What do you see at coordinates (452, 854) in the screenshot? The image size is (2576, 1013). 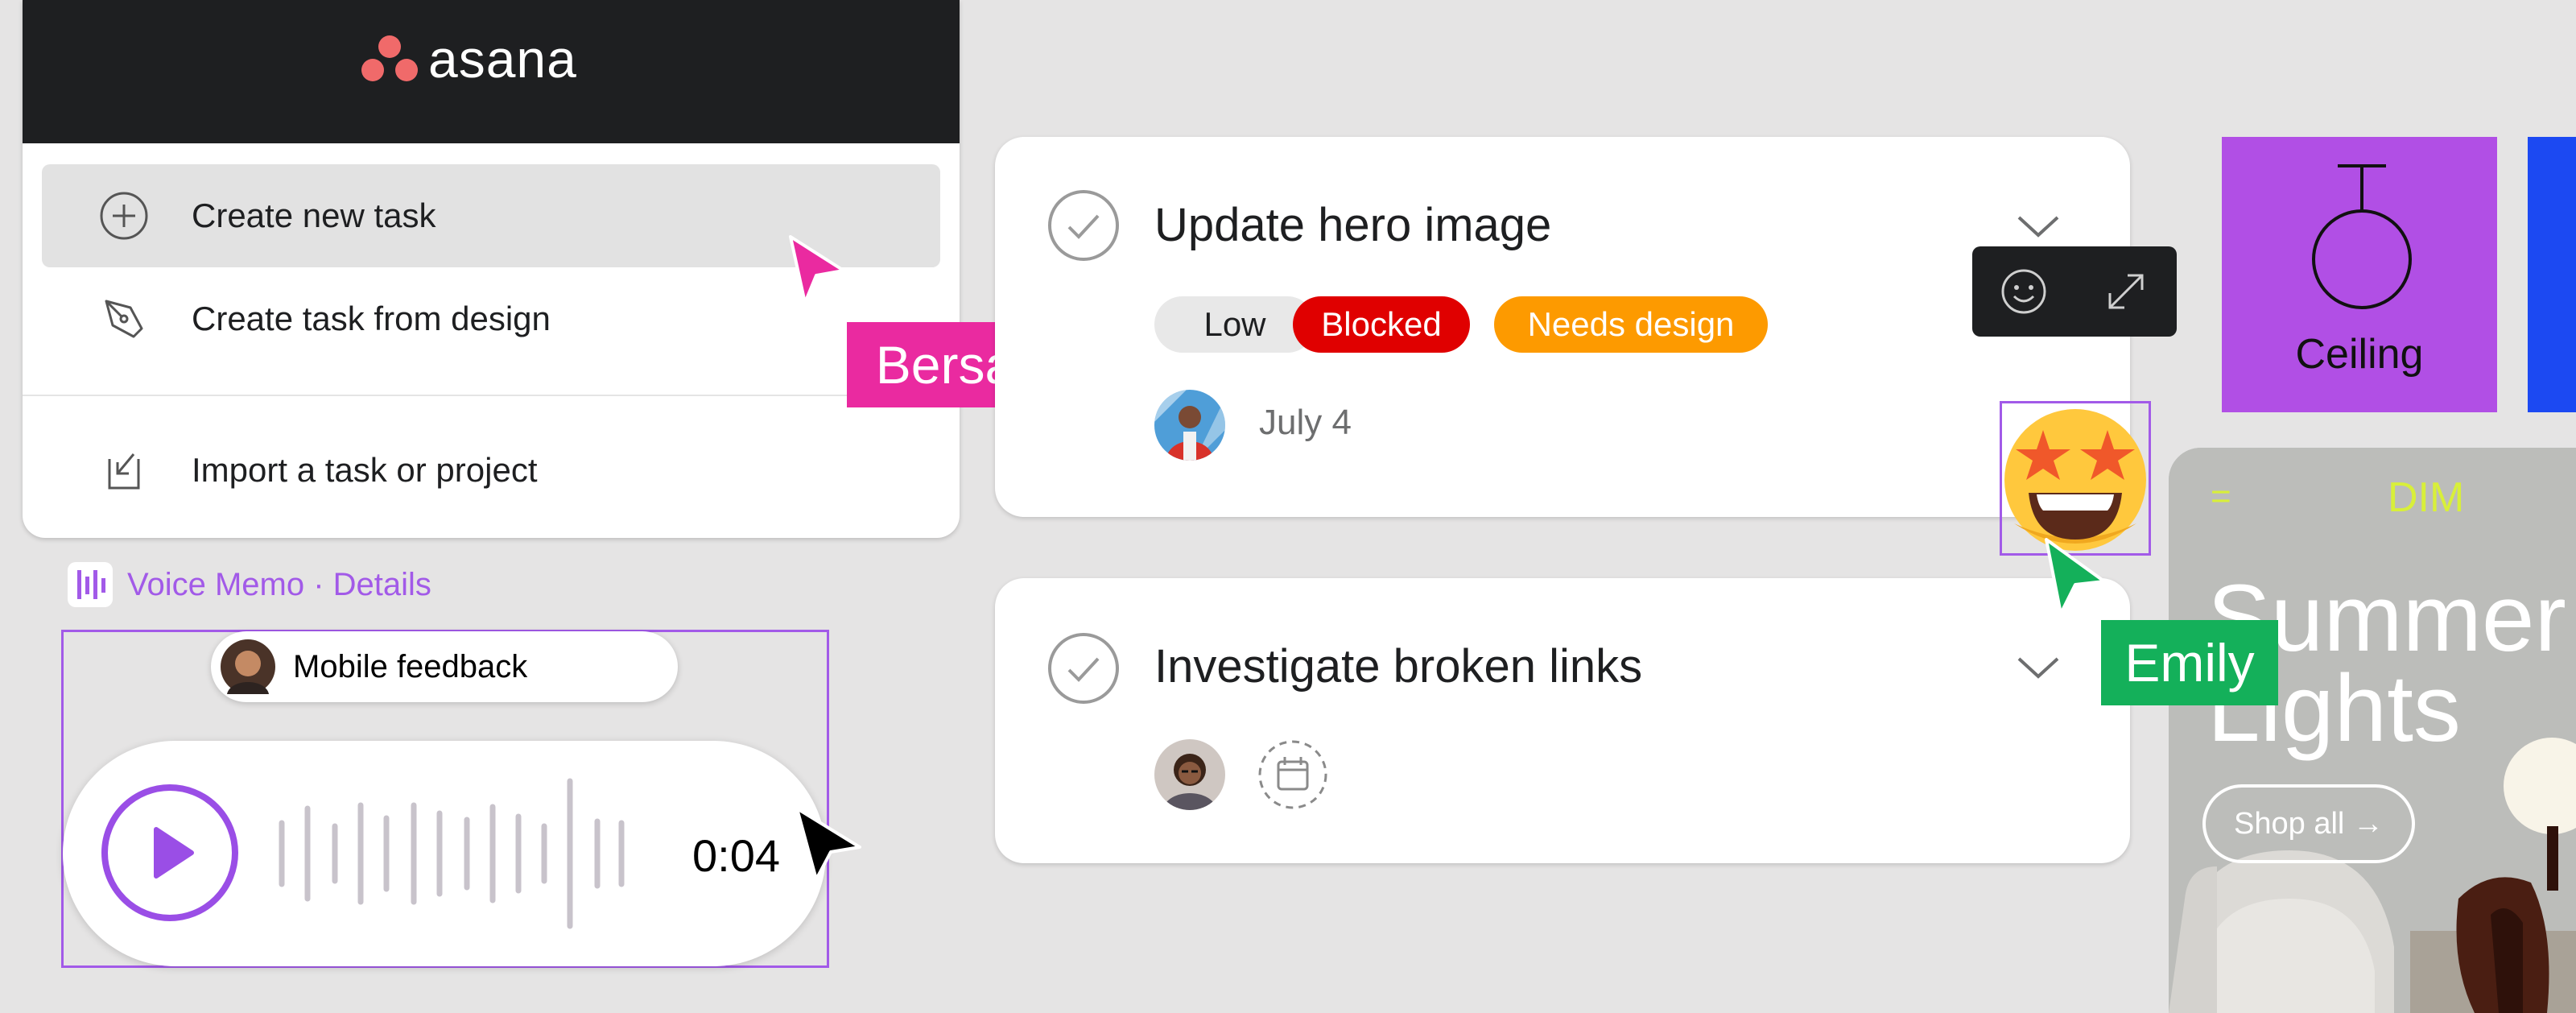 I see `audio-waveform` at bounding box center [452, 854].